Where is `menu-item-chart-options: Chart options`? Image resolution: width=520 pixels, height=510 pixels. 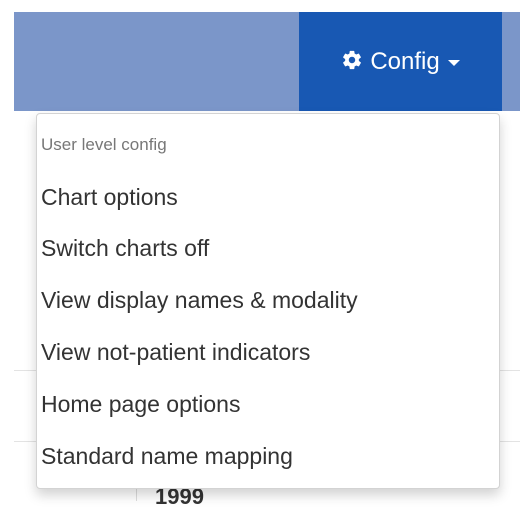 menu-item-chart-options: Chart options is located at coordinates (109, 197).